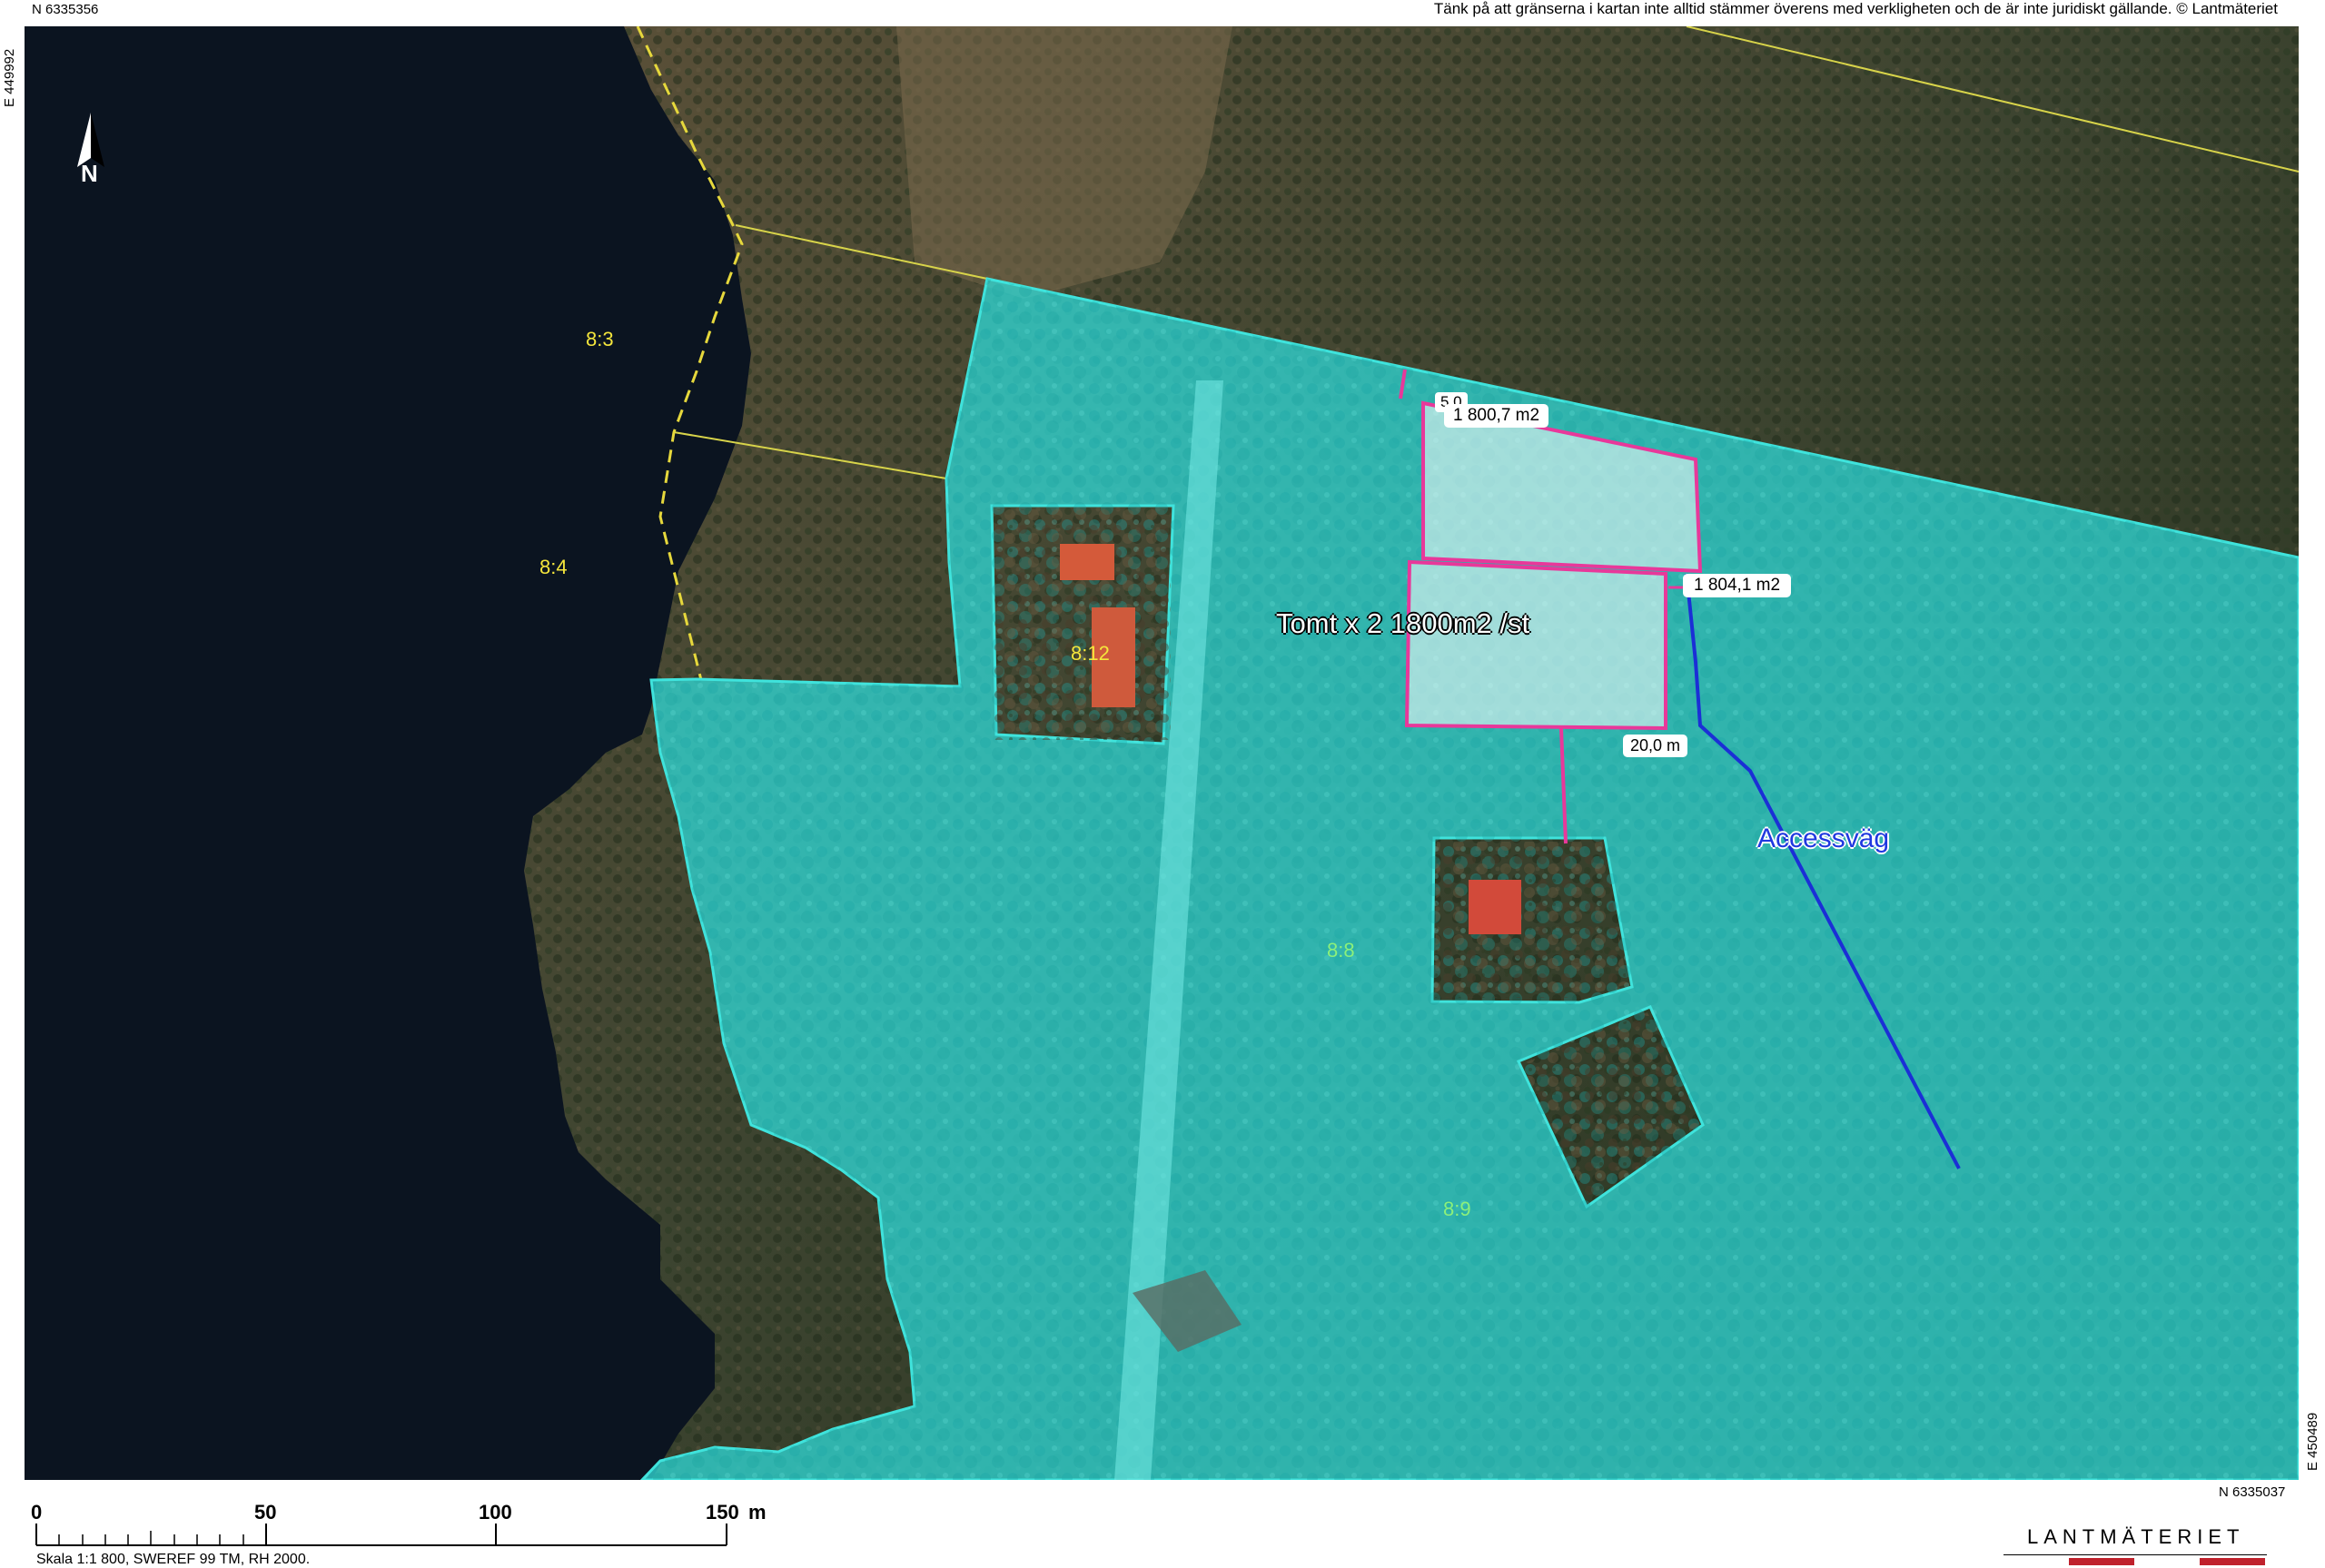 The width and height of the screenshot is (2325, 1568). What do you see at coordinates (173, 1559) in the screenshot?
I see `scale-note: Skala 1:1 800, SWEREF 99 TM, RH 2000.` at bounding box center [173, 1559].